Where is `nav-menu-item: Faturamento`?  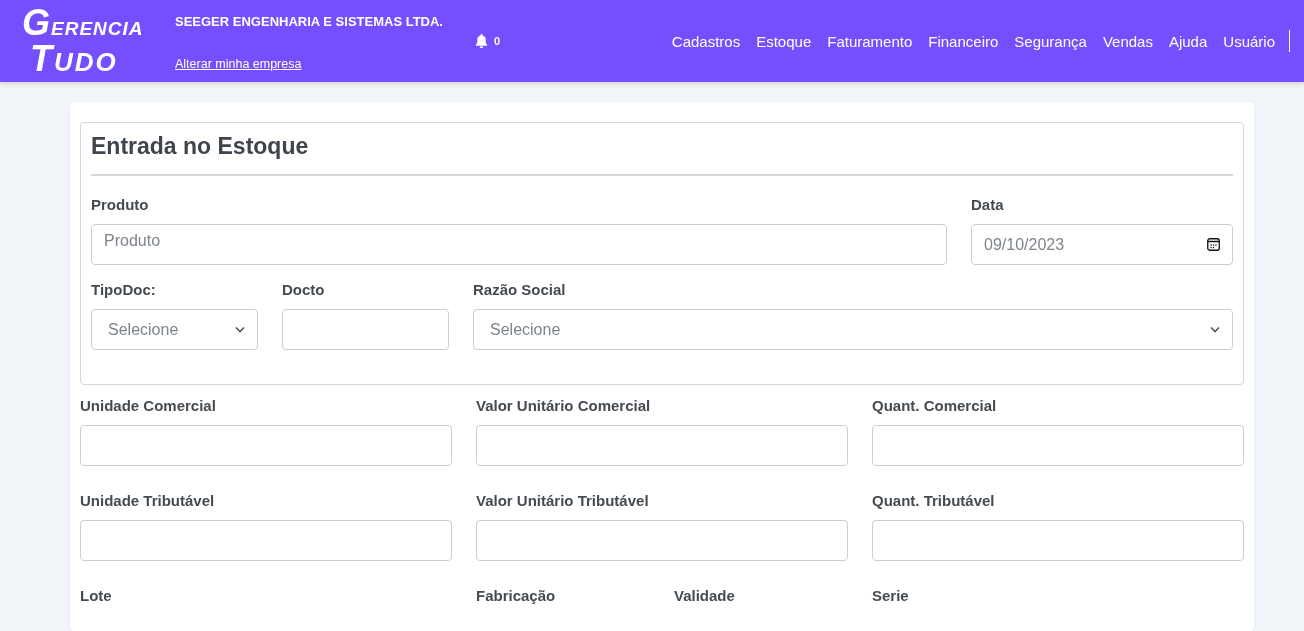
nav-menu-item: Faturamento is located at coordinates (870, 41).